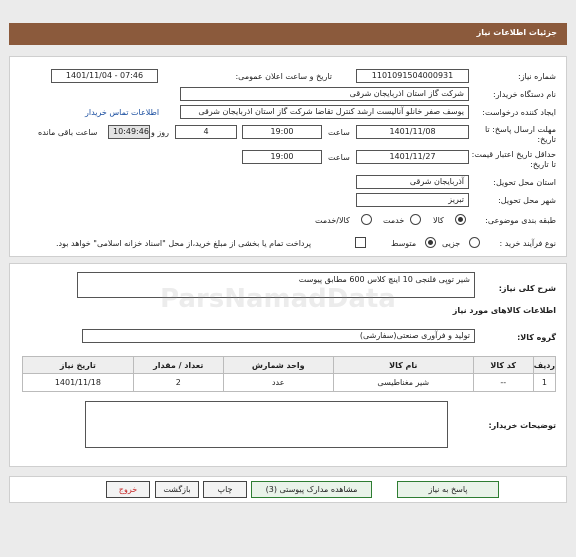 Image resolution: width=576 pixels, height=557 pixels. I want to click on deadline-time-label: ساعت, so click(339, 132).